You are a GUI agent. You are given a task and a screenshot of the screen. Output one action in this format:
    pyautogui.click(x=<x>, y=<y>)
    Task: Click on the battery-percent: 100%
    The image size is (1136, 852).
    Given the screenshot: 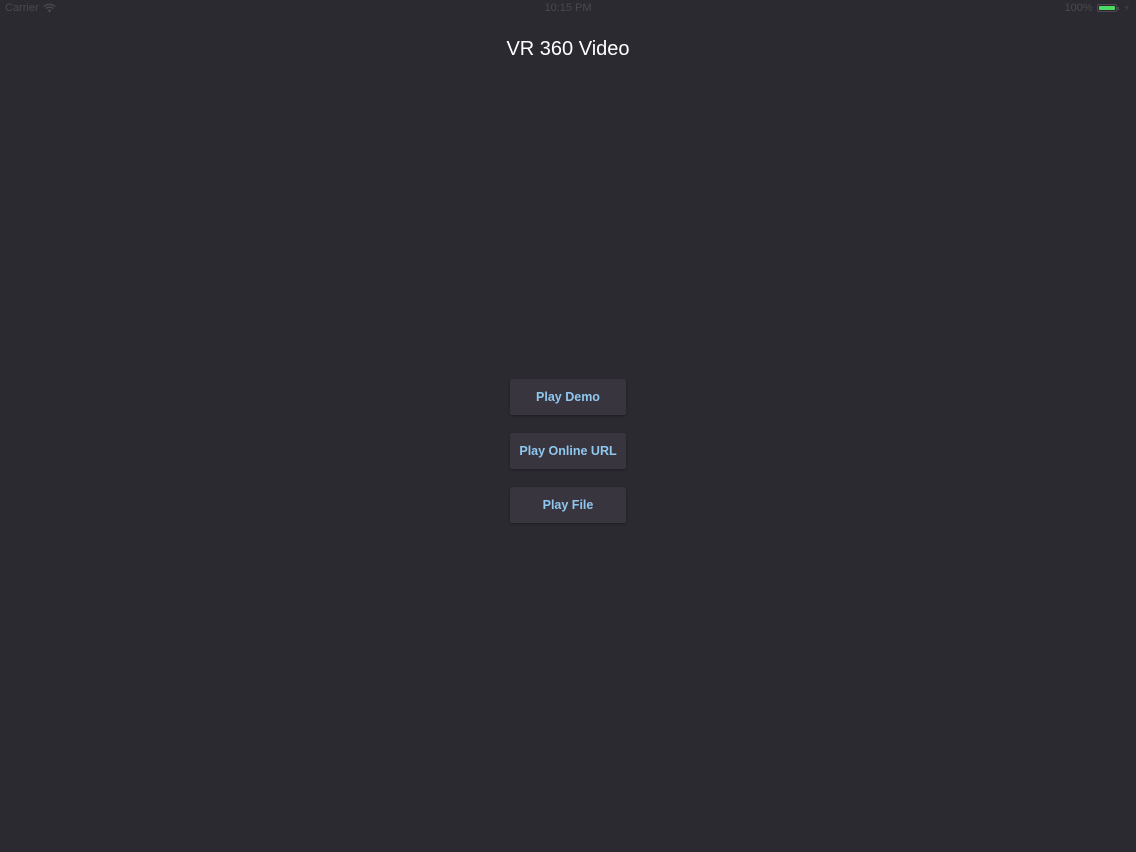 What is the action you would take?
    pyautogui.click(x=1078, y=8)
    